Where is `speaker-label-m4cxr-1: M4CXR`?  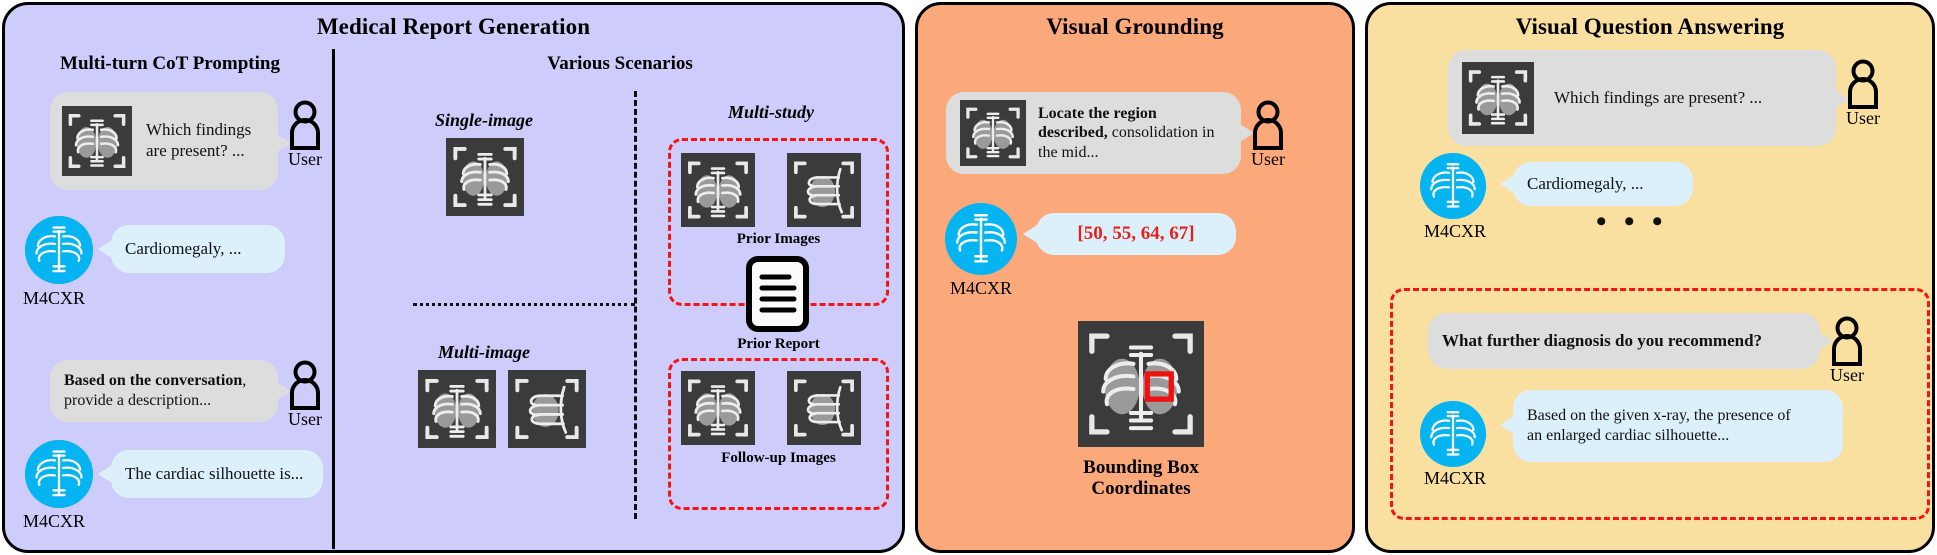 speaker-label-m4cxr-1: M4CXR is located at coordinates (54, 298).